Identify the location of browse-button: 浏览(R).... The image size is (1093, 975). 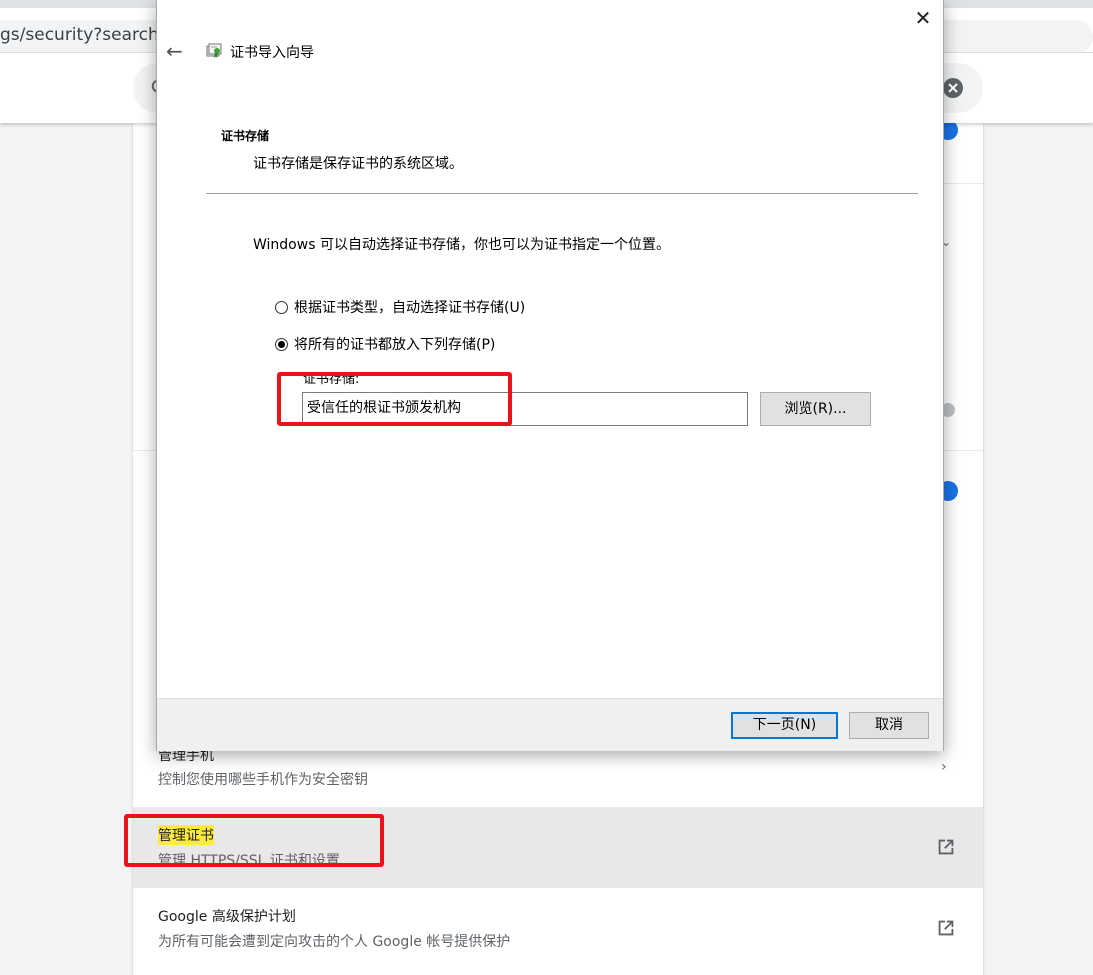
(815, 409).